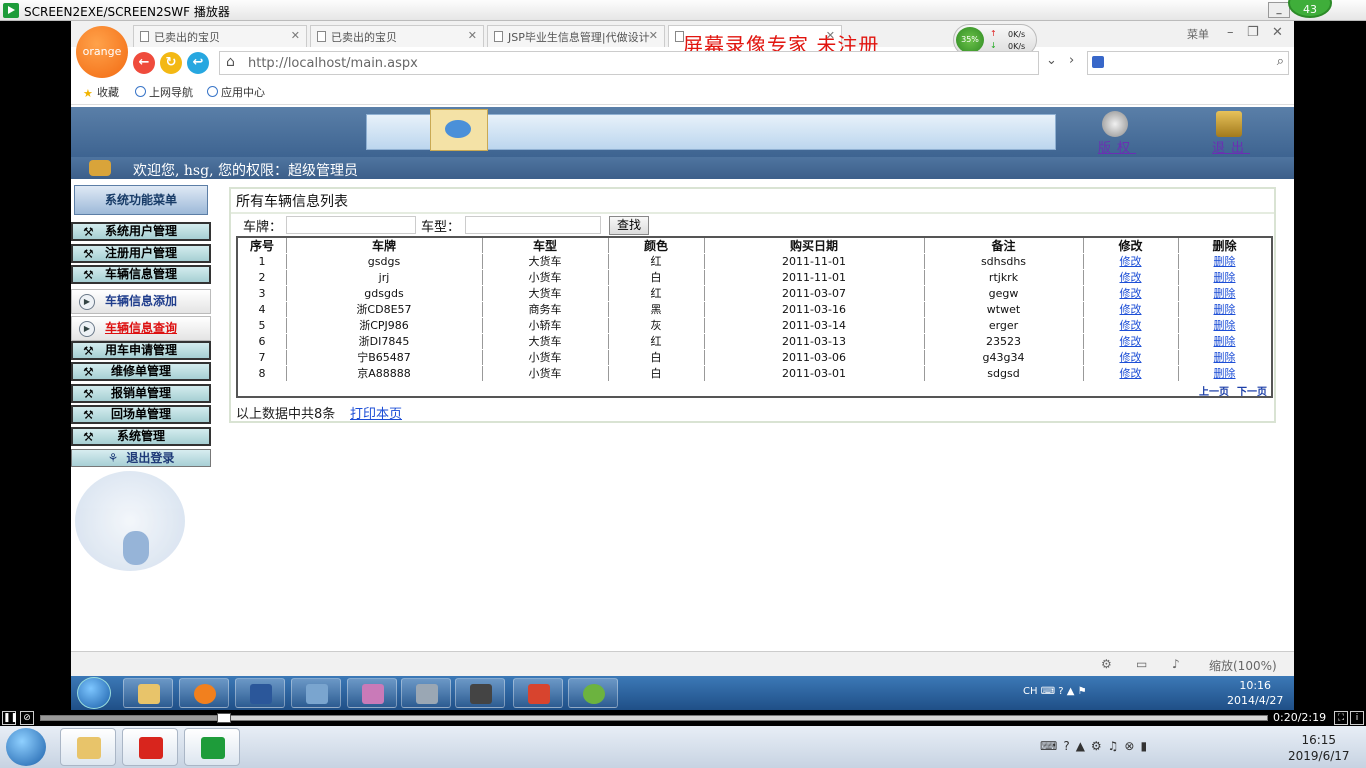 The image size is (1366, 768). What do you see at coordinates (1176, 664) in the screenshot?
I see `speaker-icon: ♪` at bounding box center [1176, 664].